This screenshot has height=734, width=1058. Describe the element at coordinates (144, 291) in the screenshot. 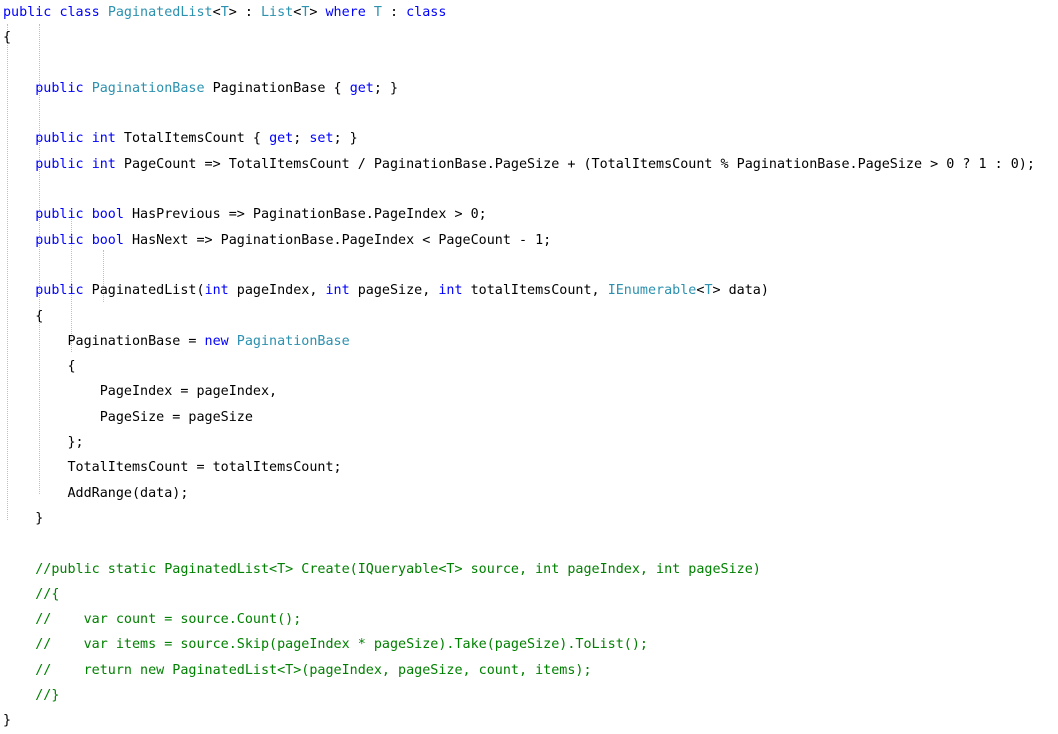

I see `code-token-pln: PaginatedList(` at that location.